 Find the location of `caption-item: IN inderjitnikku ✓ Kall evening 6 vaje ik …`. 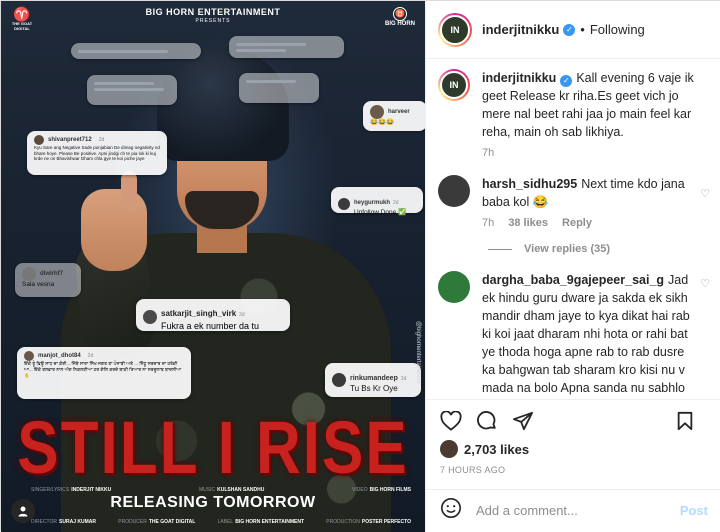

caption-item: IN inderjitnikku ✓ Kall evening 6 vaje ik … is located at coordinates (573, 109).